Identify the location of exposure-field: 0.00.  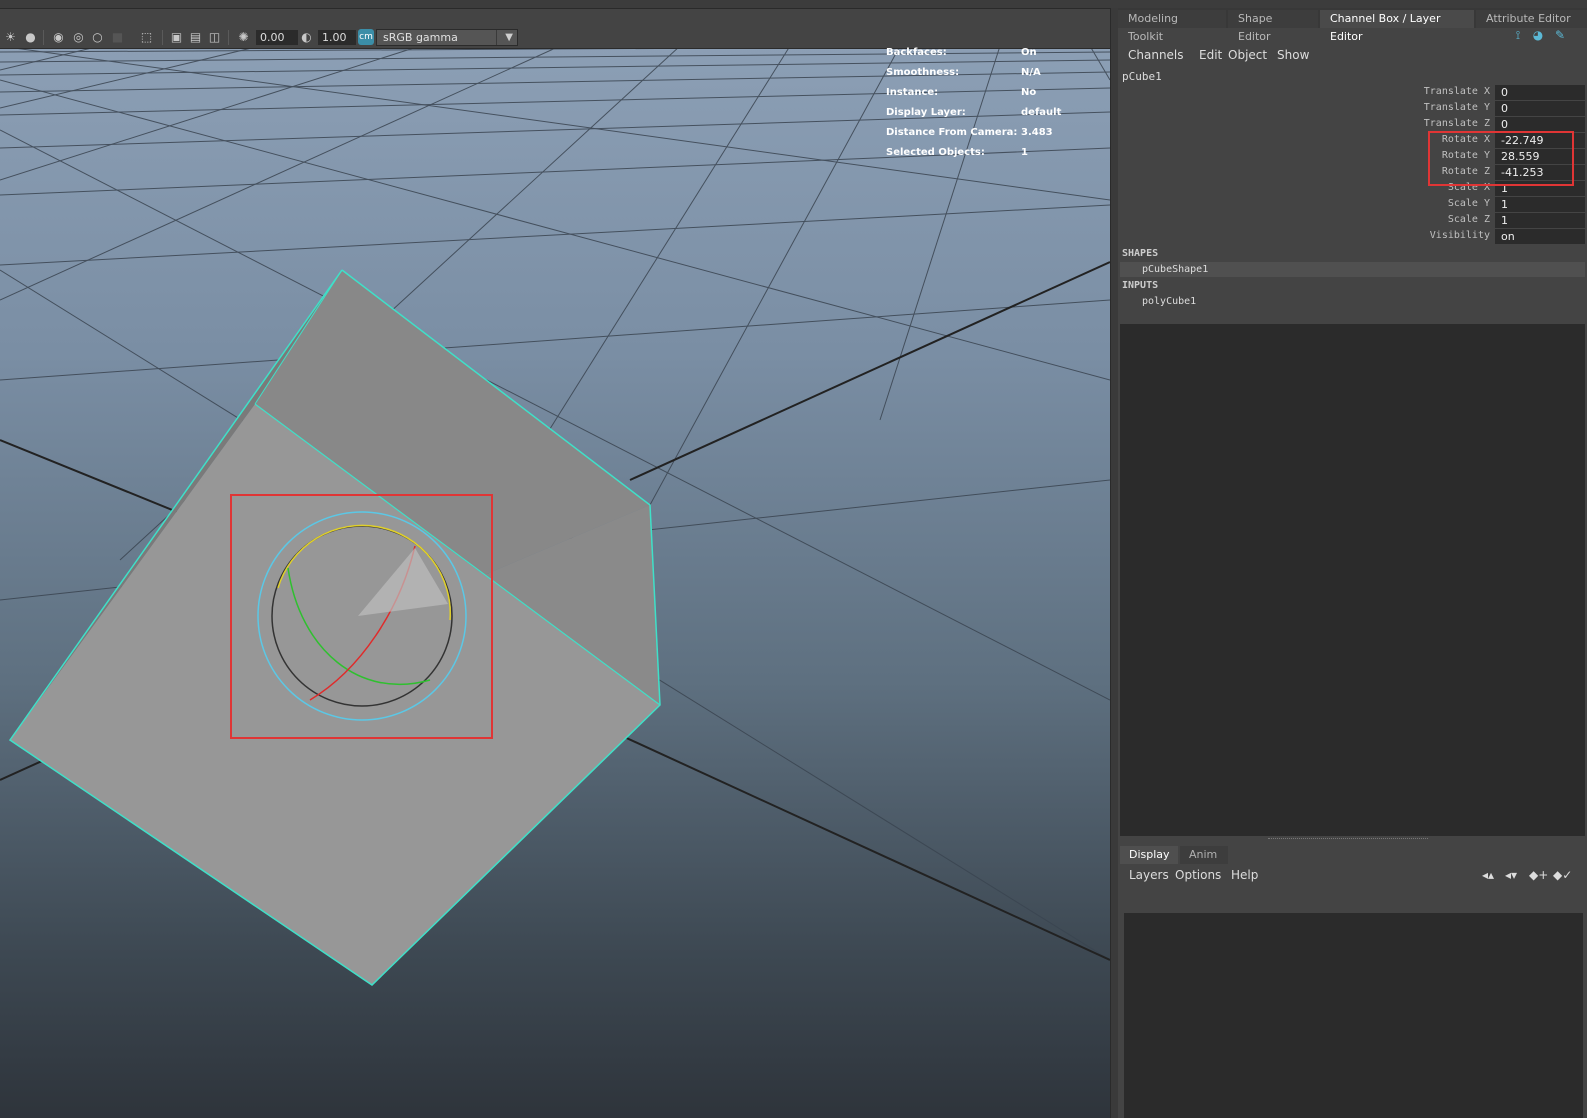
(277, 37).